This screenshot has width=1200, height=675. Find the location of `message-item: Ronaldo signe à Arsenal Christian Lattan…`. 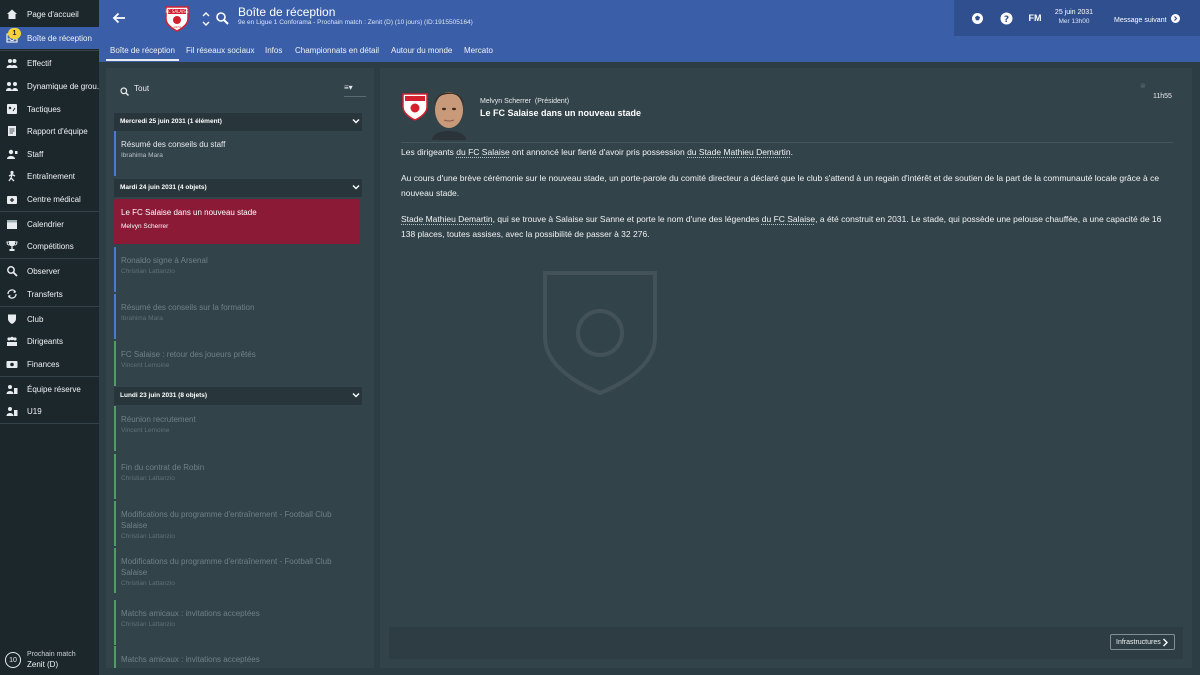

message-item: Ronaldo signe à Arsenal Christian Lattan… is located at coordinates (237, 269).